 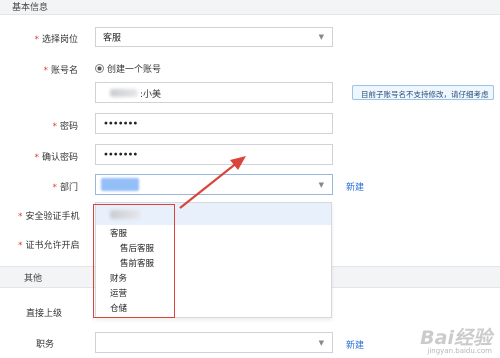 I want to click on annotation-arrow-line, so click(x=209, y=185).